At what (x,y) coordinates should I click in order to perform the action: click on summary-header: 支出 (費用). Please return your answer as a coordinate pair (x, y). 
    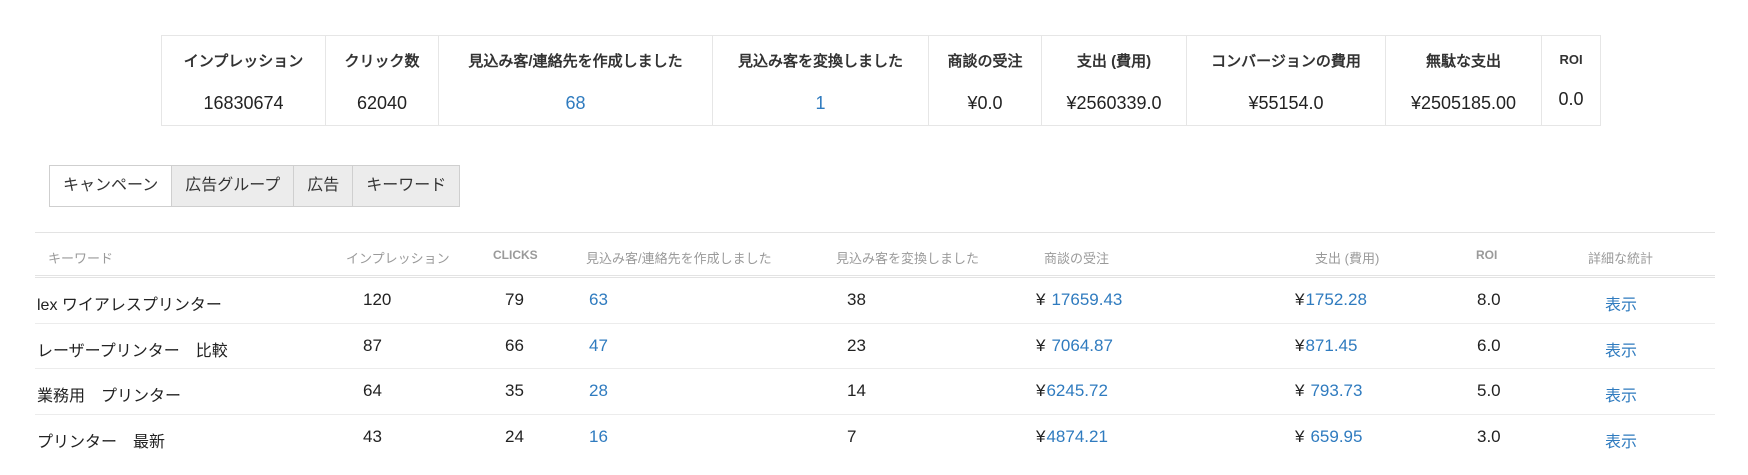
    Looking at the image, I should click on (1114, 61).